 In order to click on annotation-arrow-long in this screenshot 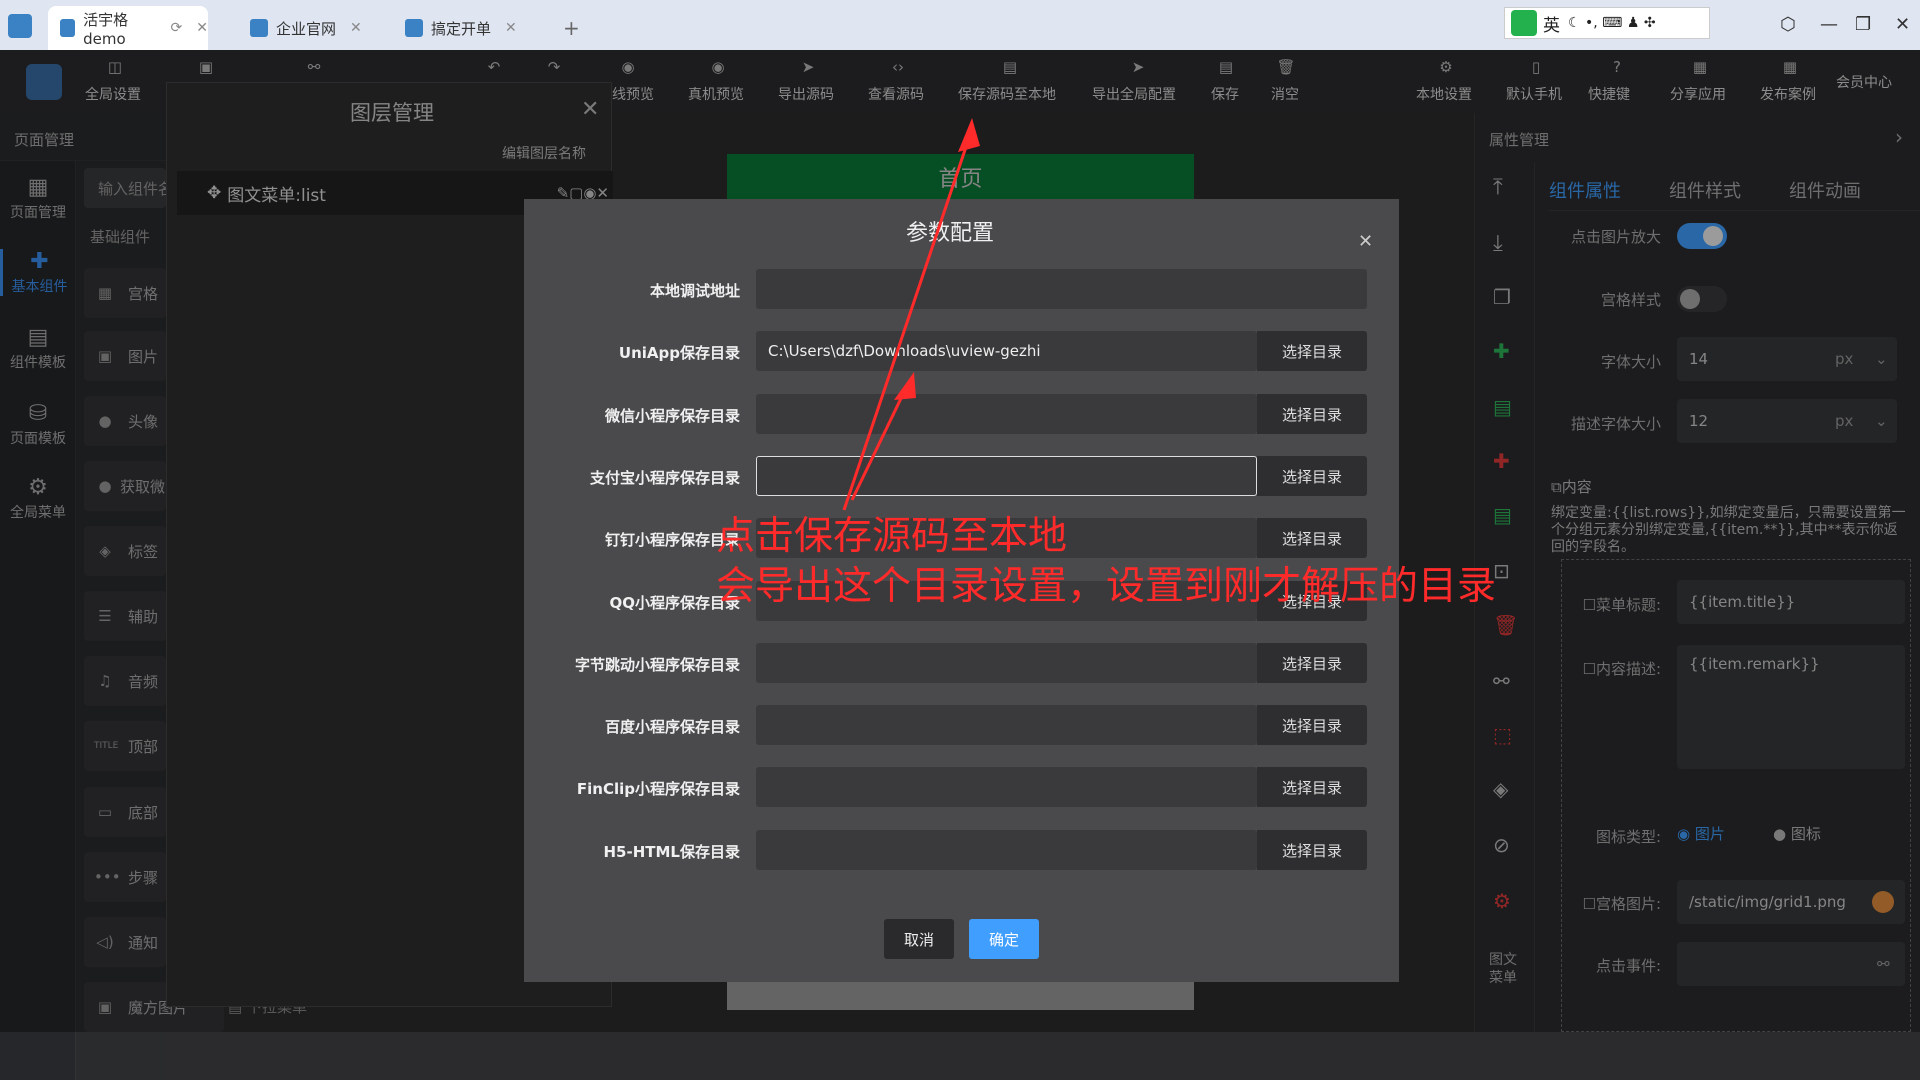, I will do `click(907, 322)`.